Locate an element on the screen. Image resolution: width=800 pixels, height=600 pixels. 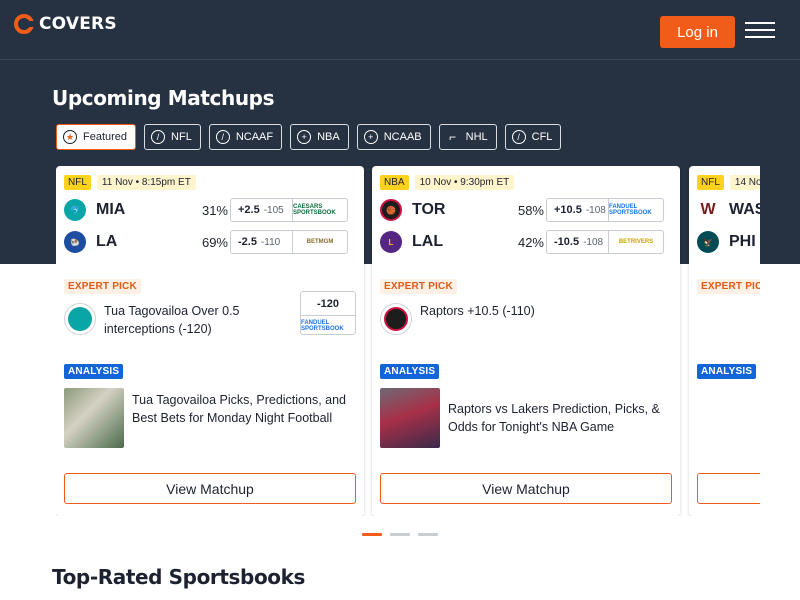
raptors-logo-icon is located at coordinates (396, 319).